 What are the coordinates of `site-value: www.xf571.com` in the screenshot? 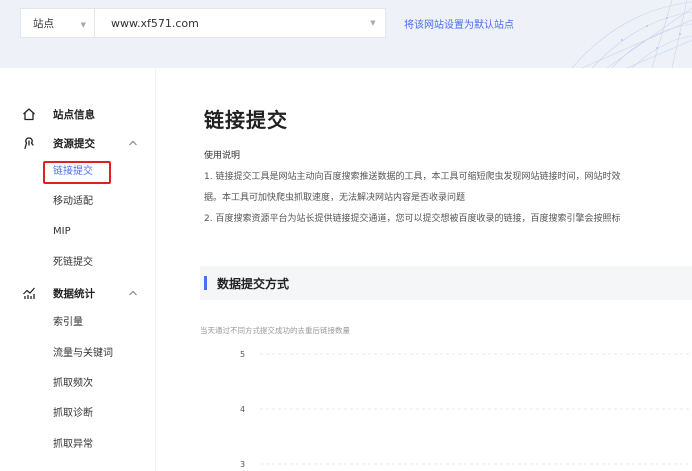 It's located at (228, 23).